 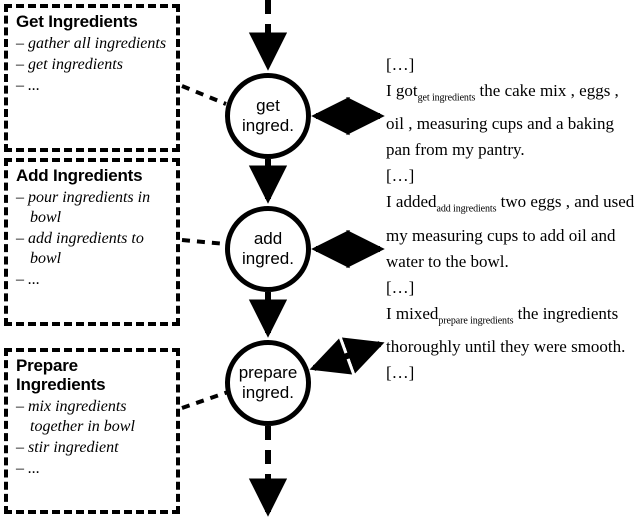 What do you see at coordinates (61, 375) in the screenshot?
I see `schema-box-title: Prepare Ingredients` at bounding box center [61, 375].